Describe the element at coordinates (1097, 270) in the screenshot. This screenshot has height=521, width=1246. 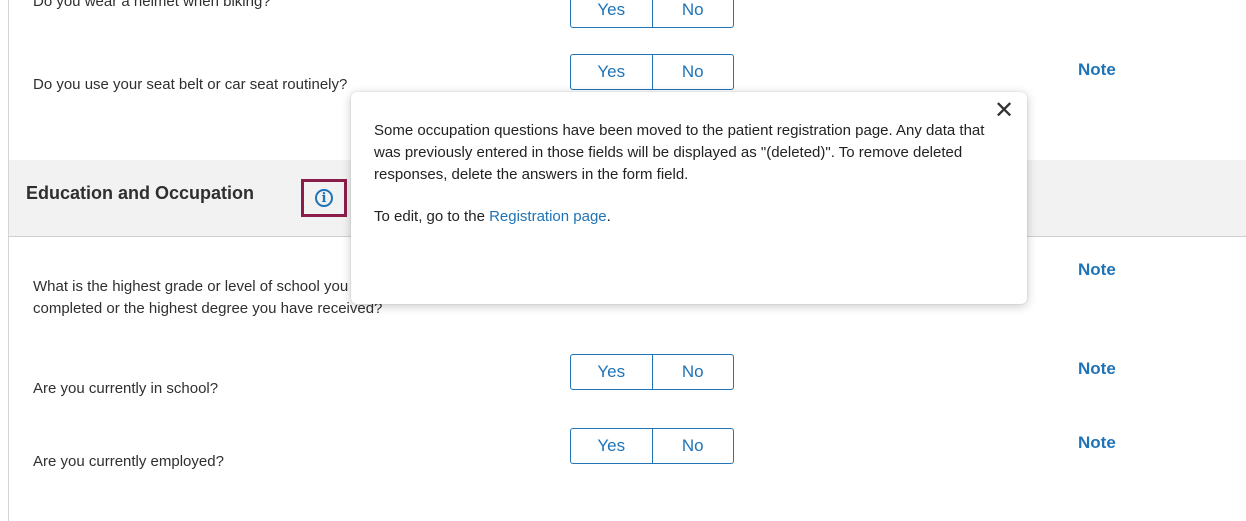
I see `highest-grade-note-link: Note` at that location.